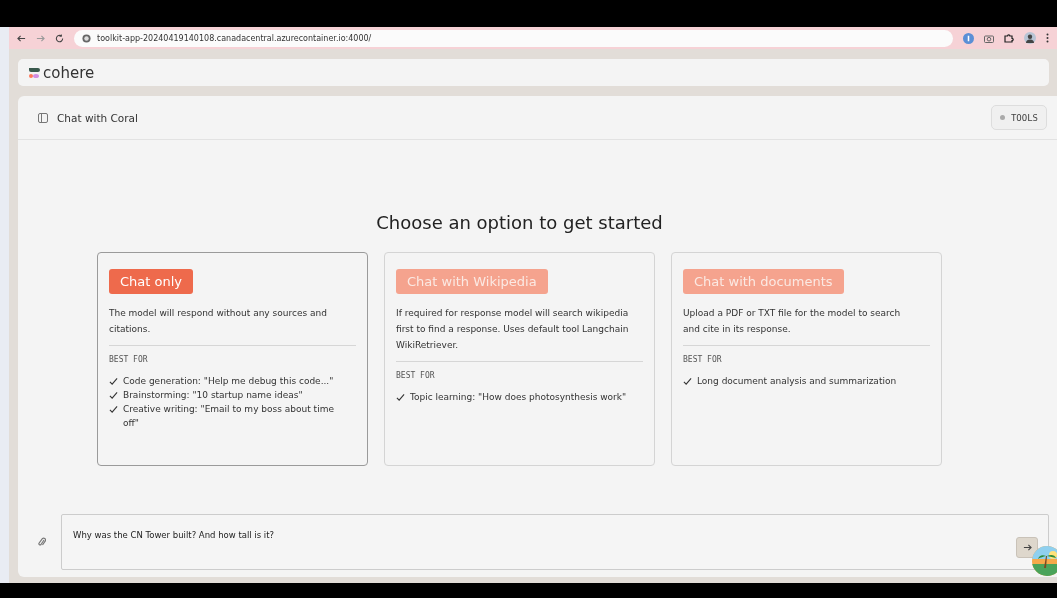 The height and width of the screenshot is (598, 1057). Describe the element at coordinates (86, 38) in the screenshot. I see `globe-icon` at that location.